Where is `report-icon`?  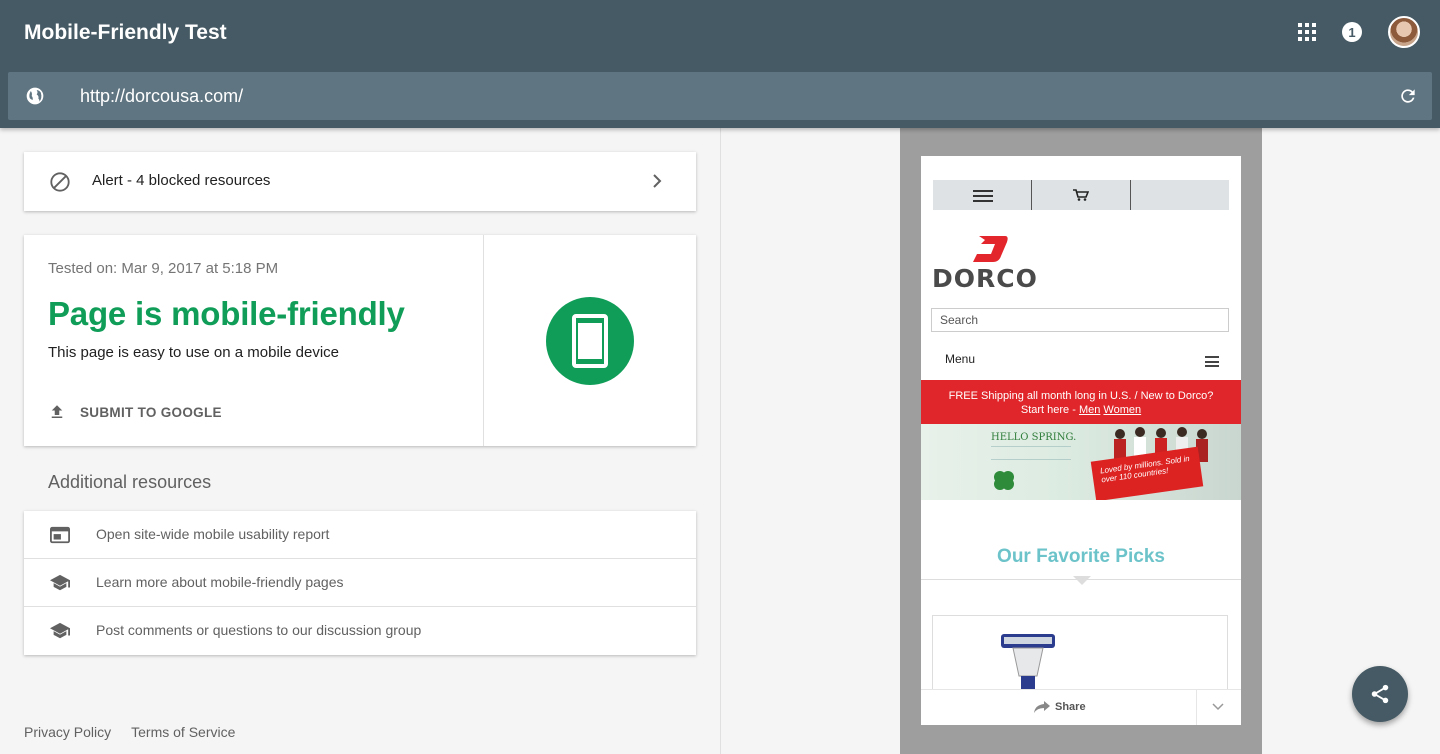 report-icon is located at coordinates (60, 535).